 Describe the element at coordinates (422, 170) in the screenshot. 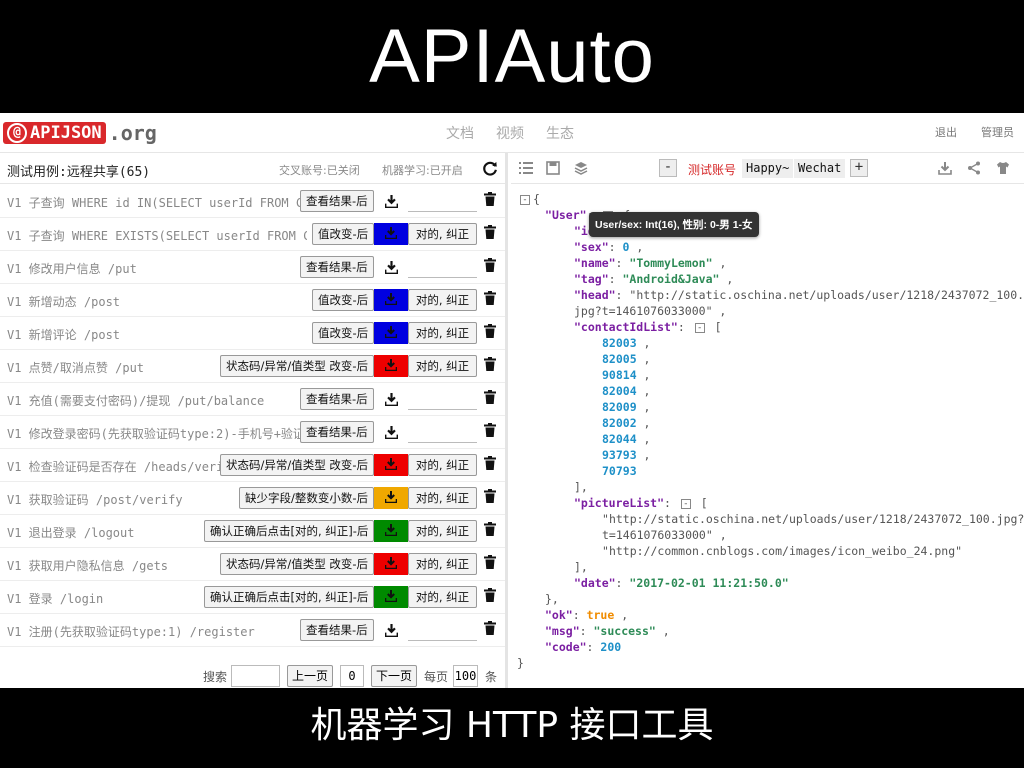

I see `machine-learning-toggle: 机器学习:已开启` at that location.